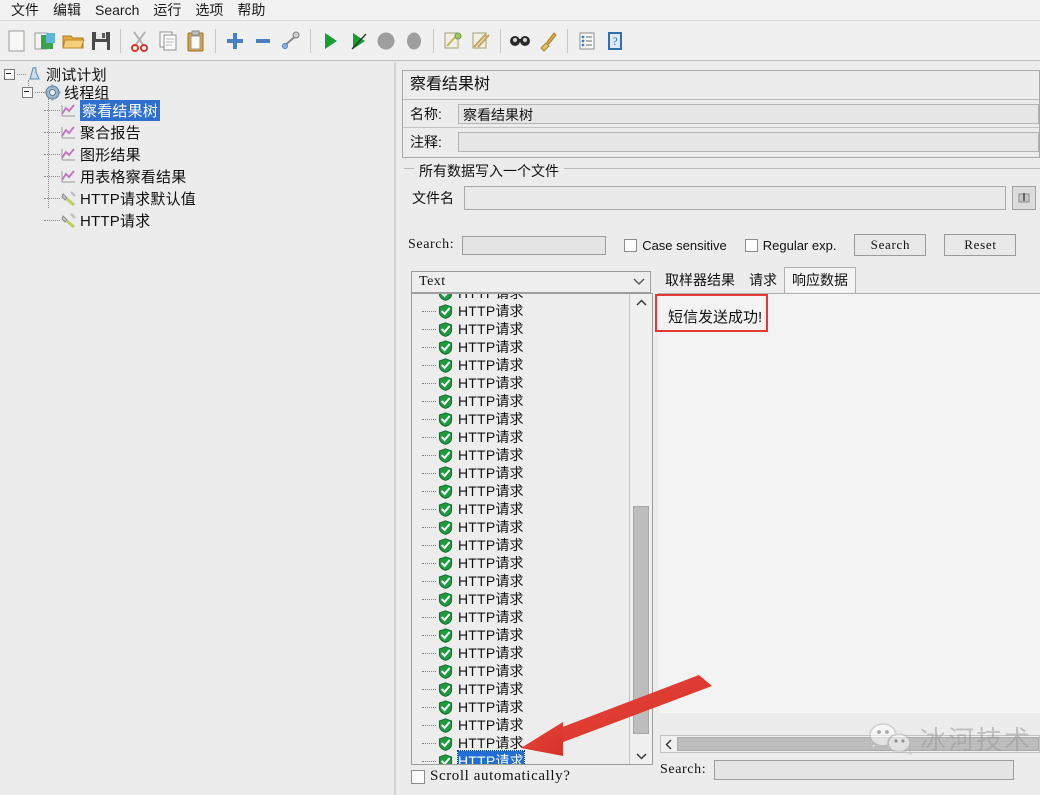 Image resolution: width=1040 pixels, height=795 pixels. I want to click on toggle-icon, so click(291, 41).